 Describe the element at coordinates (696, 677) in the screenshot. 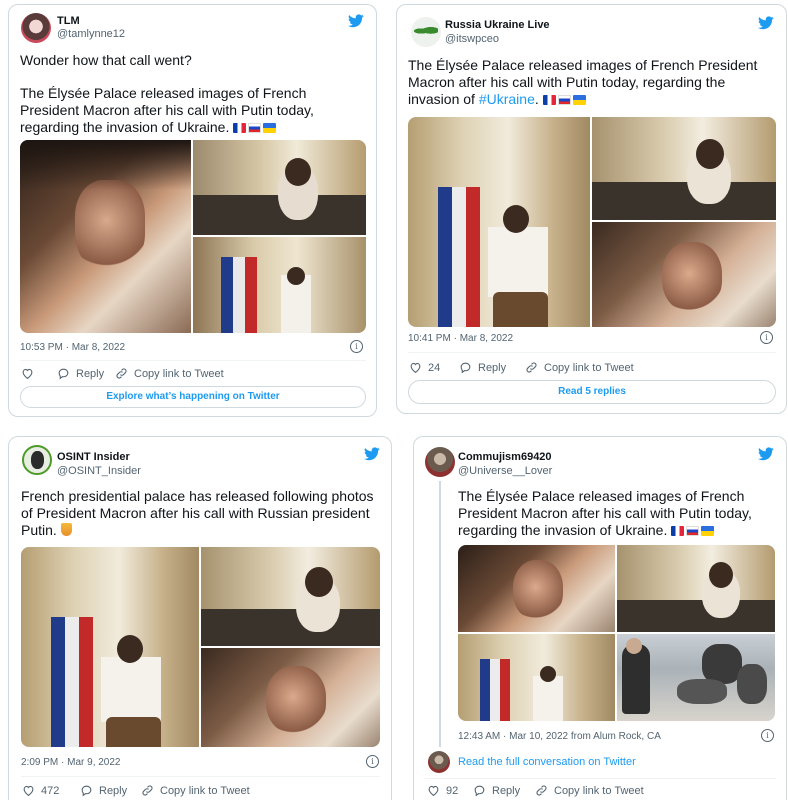

I see `photo-meme` at that location.